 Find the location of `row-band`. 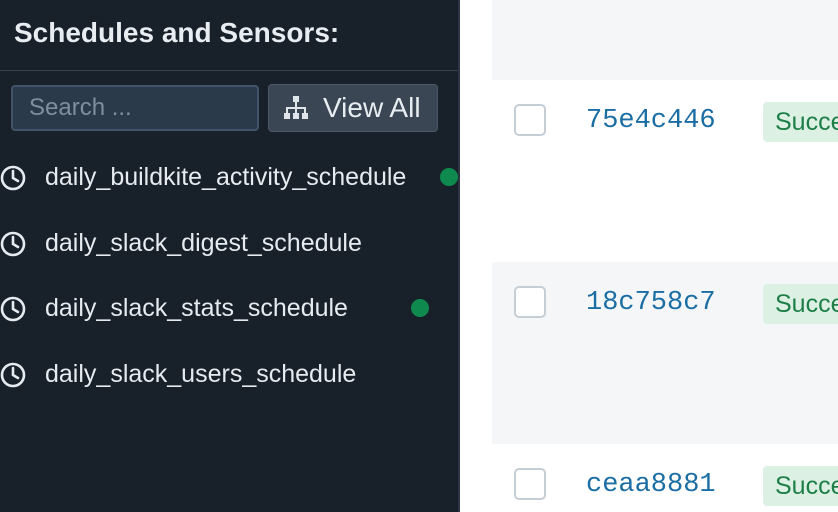

row-band is located at coordinates (665, 40).